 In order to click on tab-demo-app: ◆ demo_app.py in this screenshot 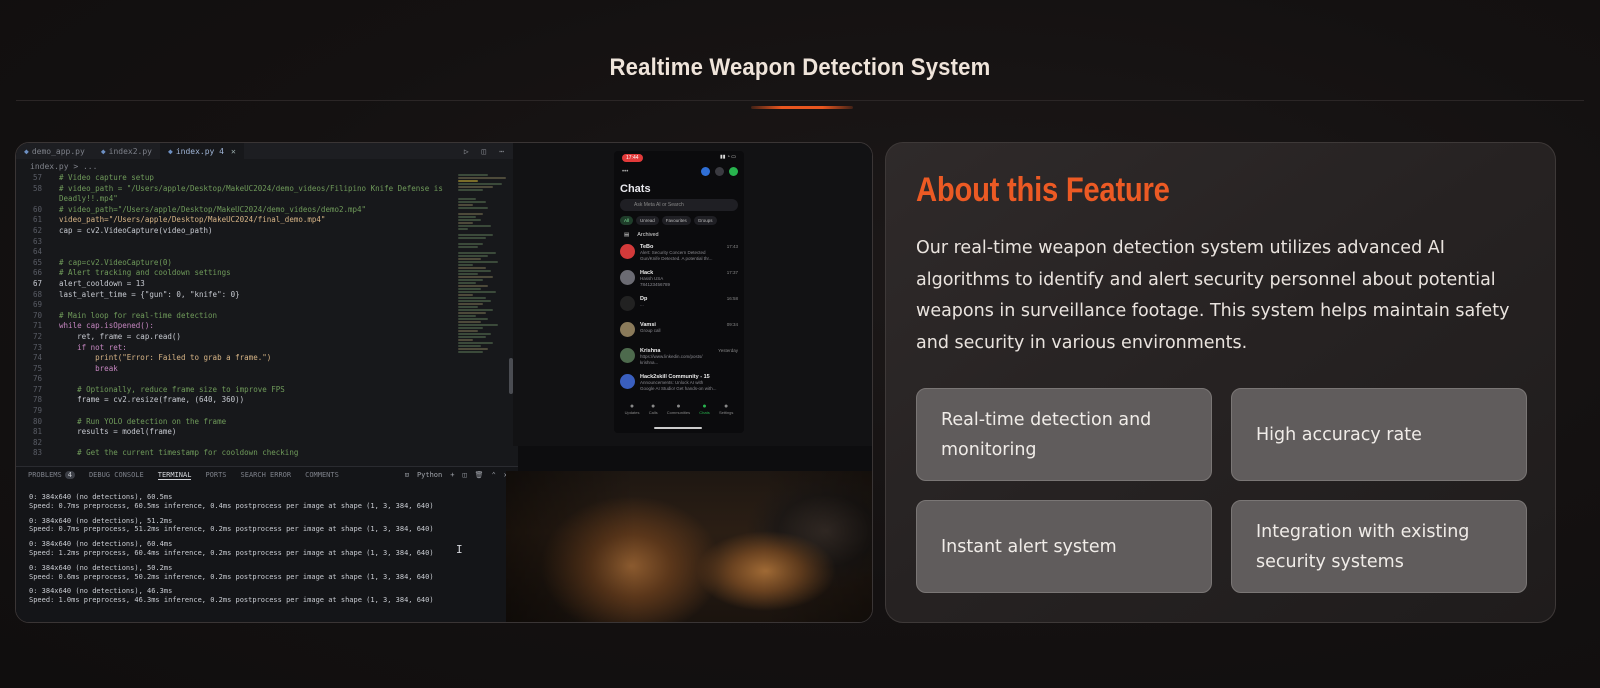, I will do `click(54, 151)`.